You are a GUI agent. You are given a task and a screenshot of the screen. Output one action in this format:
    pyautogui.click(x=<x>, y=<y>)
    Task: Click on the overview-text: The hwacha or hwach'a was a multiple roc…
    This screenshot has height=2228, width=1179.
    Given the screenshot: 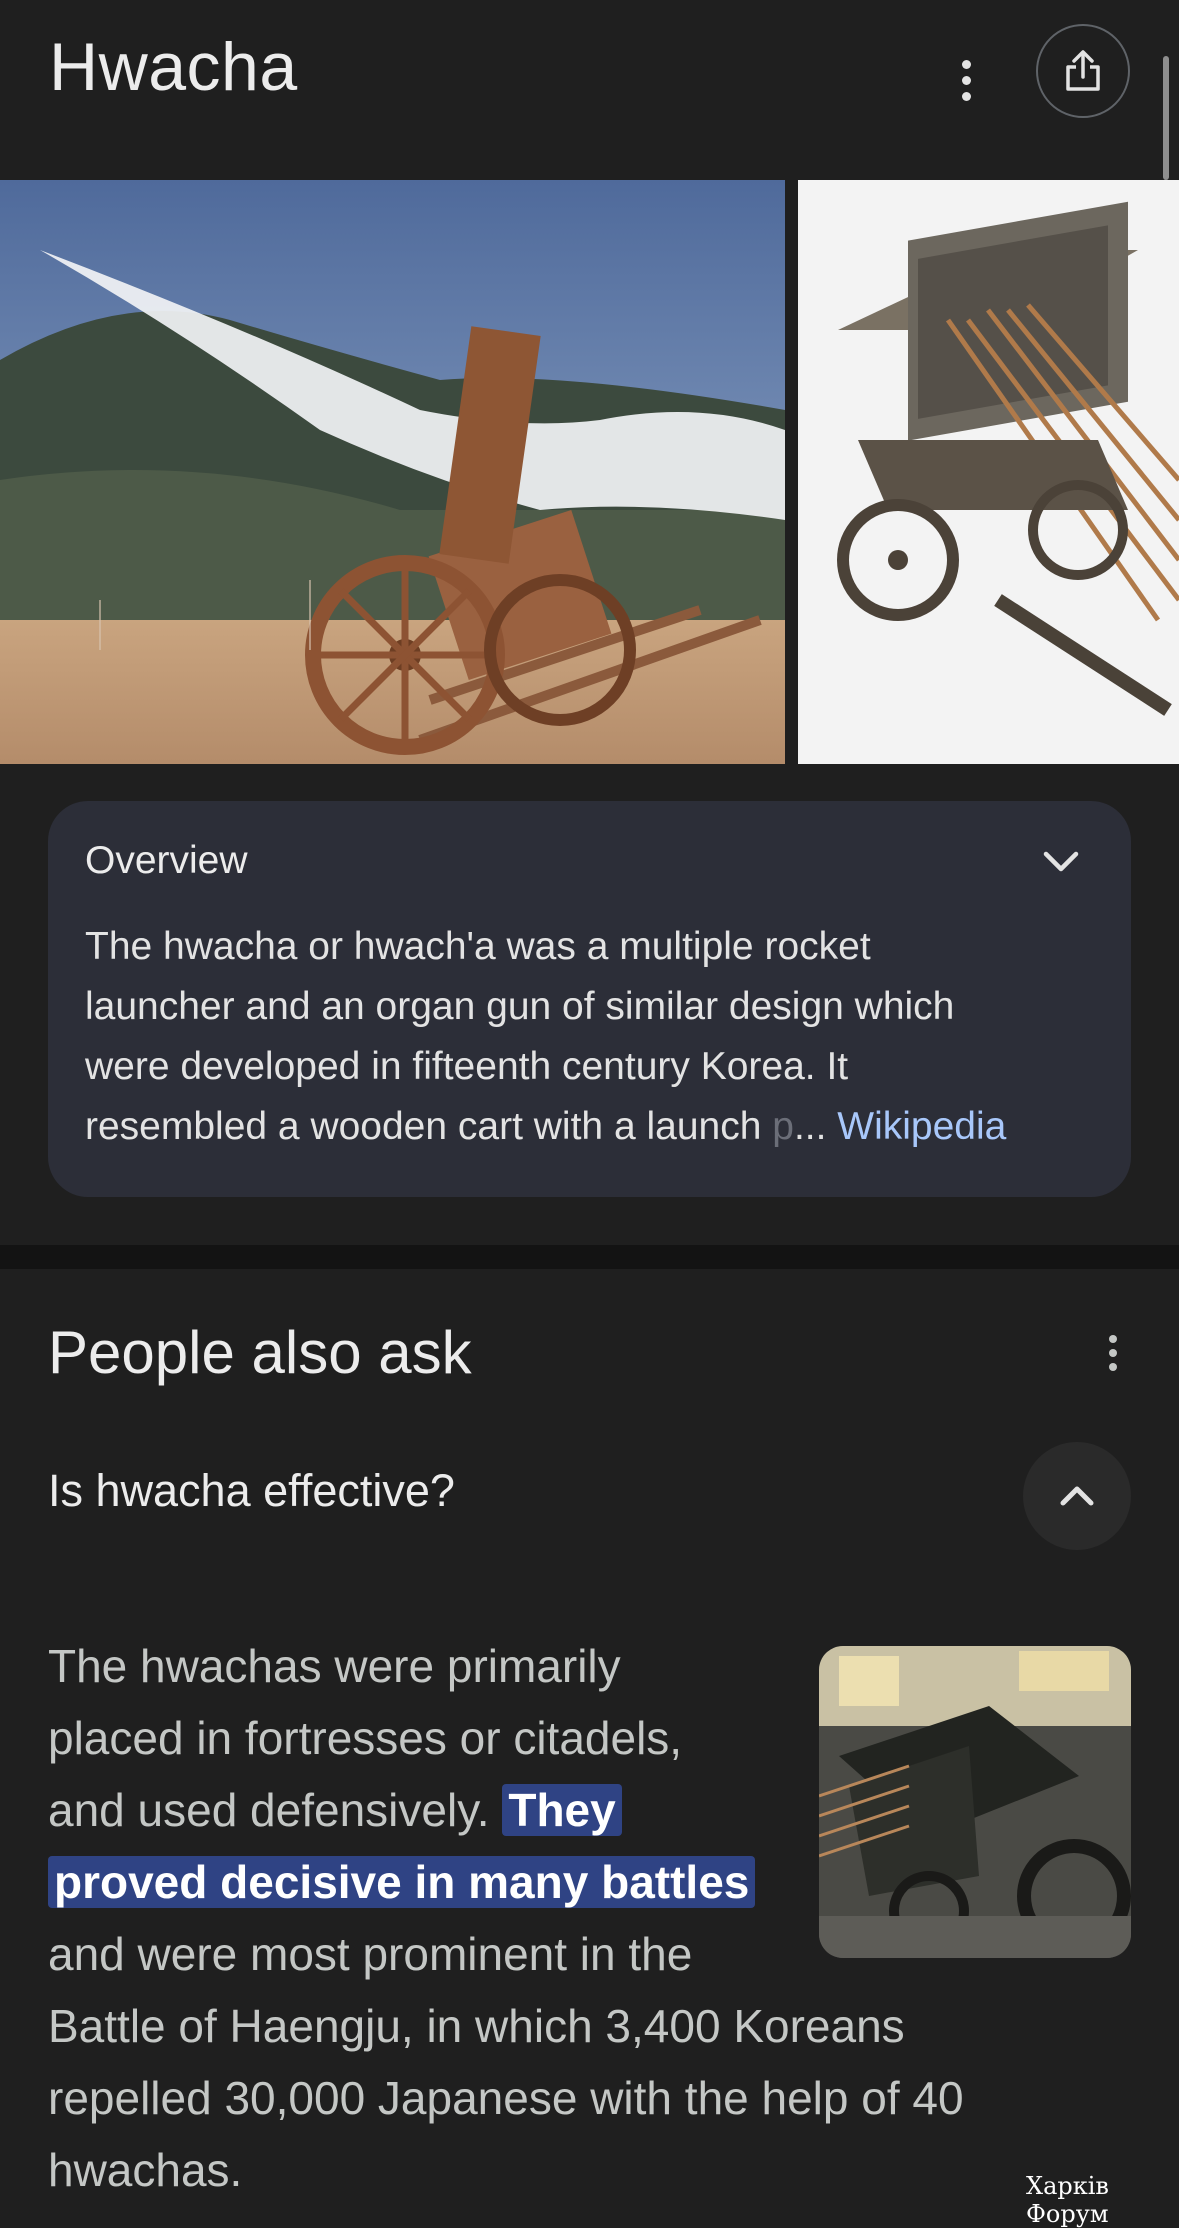 What is the action you would take?
    pyautogui.click(x=595, y=1037)
    